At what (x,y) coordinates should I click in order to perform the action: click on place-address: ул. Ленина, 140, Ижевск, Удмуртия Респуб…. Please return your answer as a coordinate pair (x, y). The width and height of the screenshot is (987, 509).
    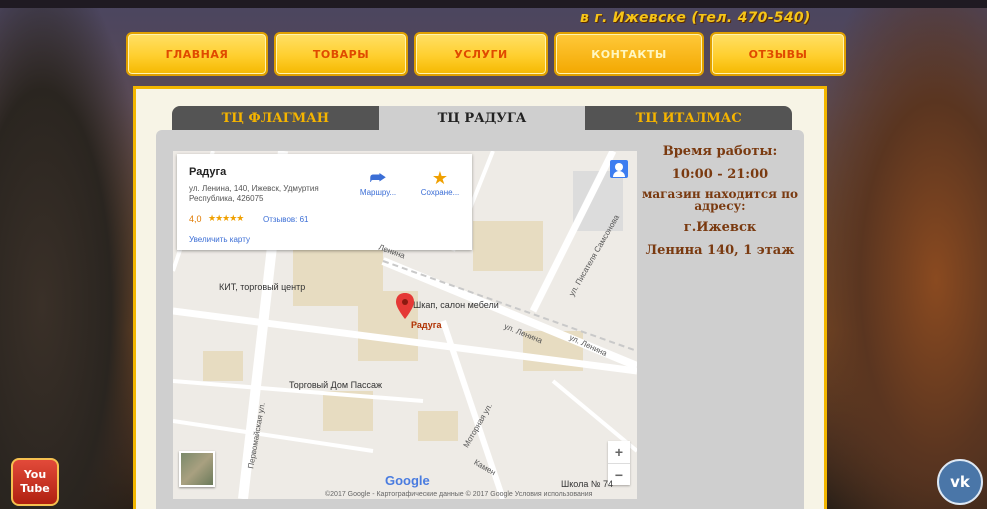
    Looking at the image, I should click on (254, 193).